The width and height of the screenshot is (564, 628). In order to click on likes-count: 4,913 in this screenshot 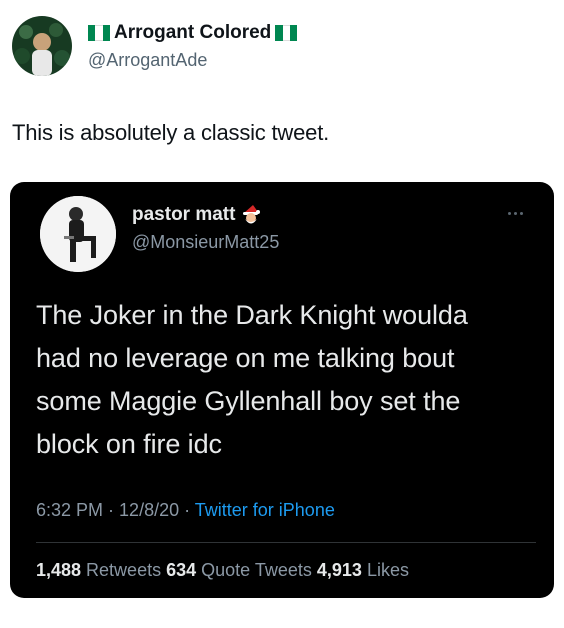, I will do `click(339, 570)`.